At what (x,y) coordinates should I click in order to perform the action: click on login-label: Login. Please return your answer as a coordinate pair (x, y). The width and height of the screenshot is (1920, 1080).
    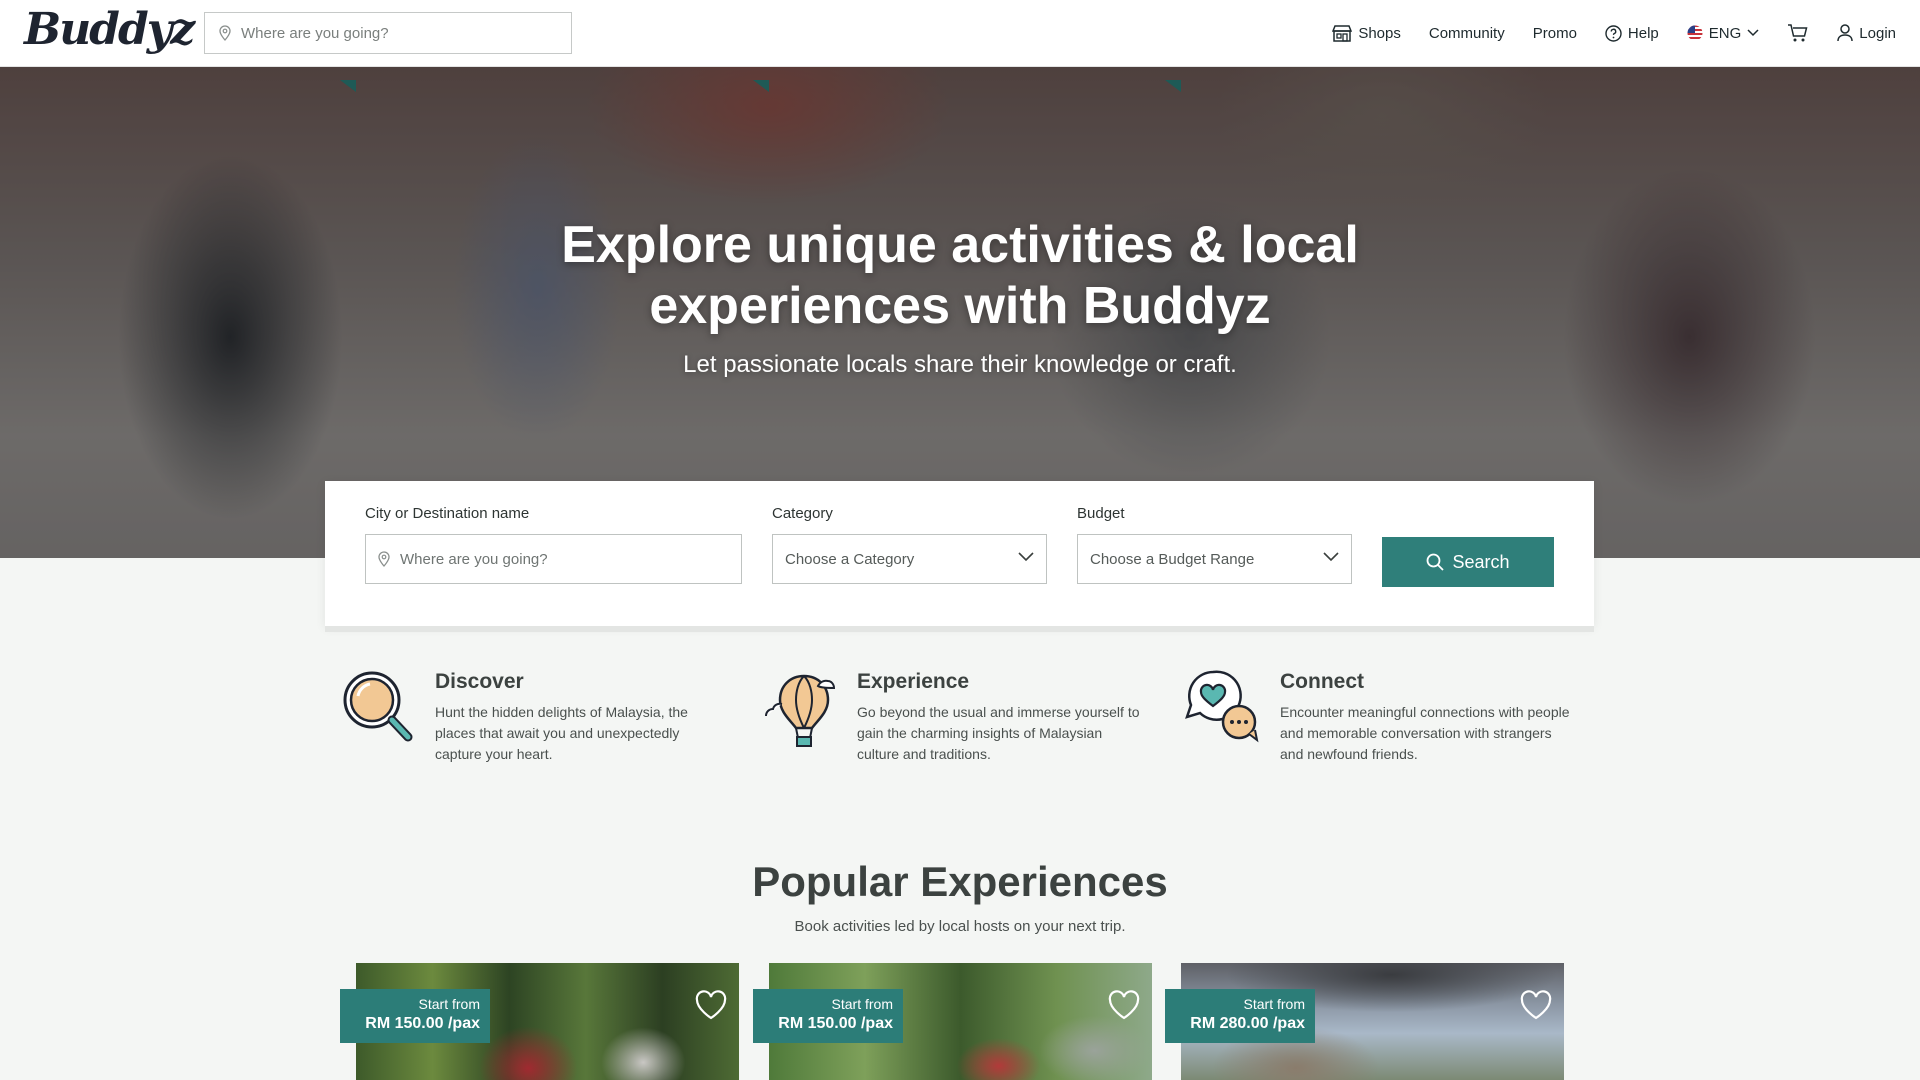
    Looking at the image, I should click on (1877, 33).